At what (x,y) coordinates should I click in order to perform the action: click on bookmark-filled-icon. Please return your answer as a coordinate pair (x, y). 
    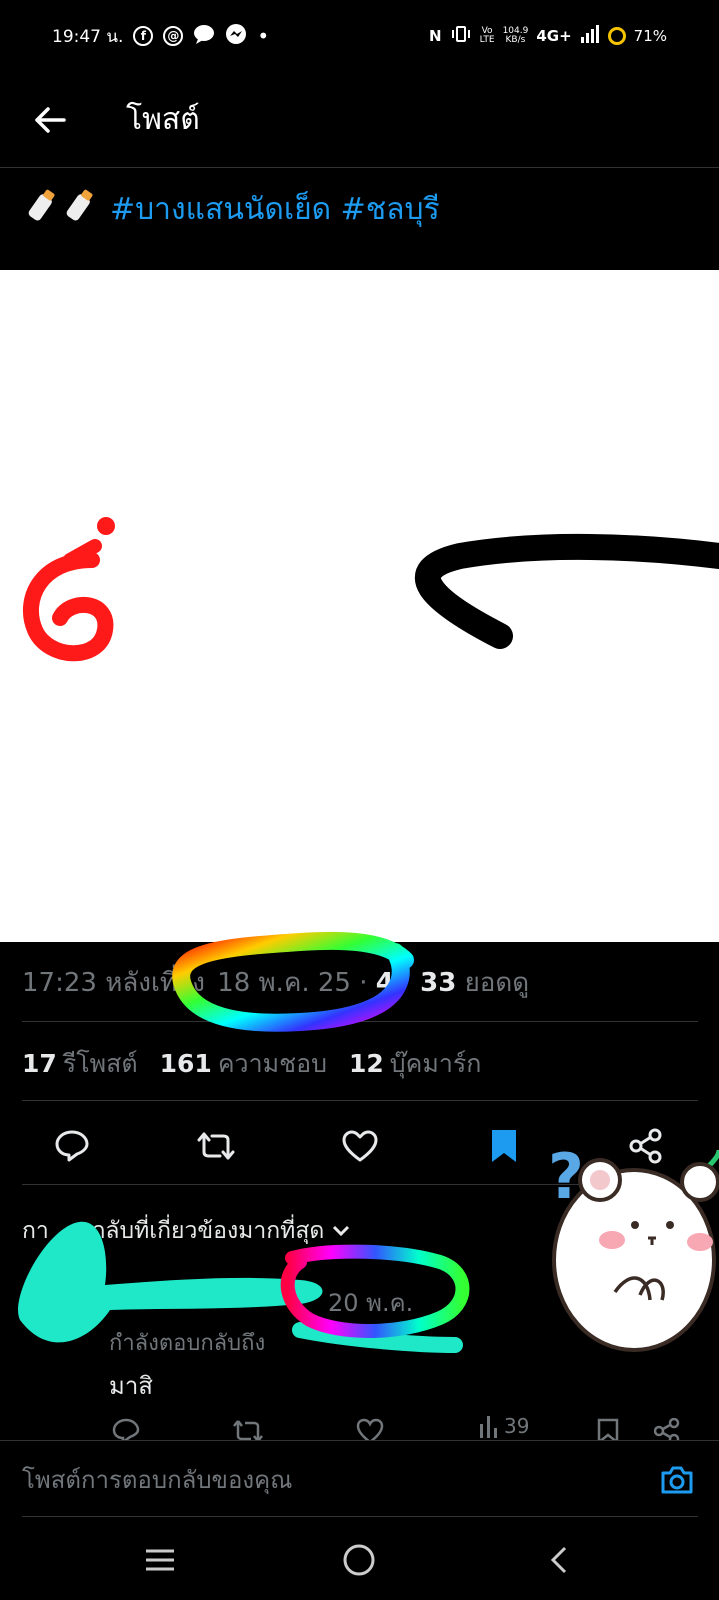
    Looking at the image, I should click on (504, 1146).